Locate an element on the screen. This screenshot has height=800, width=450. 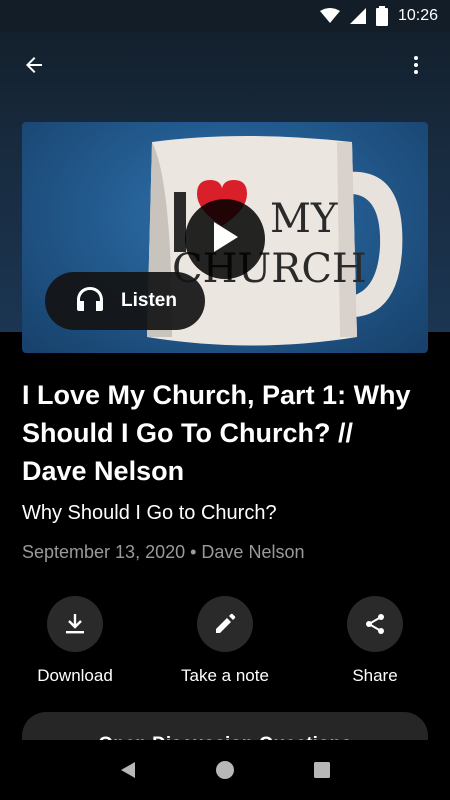
sermon-subtitle: Why Should I Go to Church? is located at coordinates (149, 513).